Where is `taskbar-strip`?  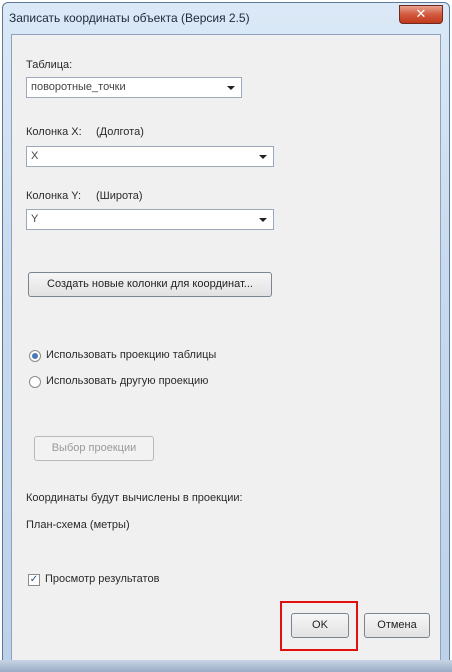
taskbar-strip is located at coordinates (226, 666).